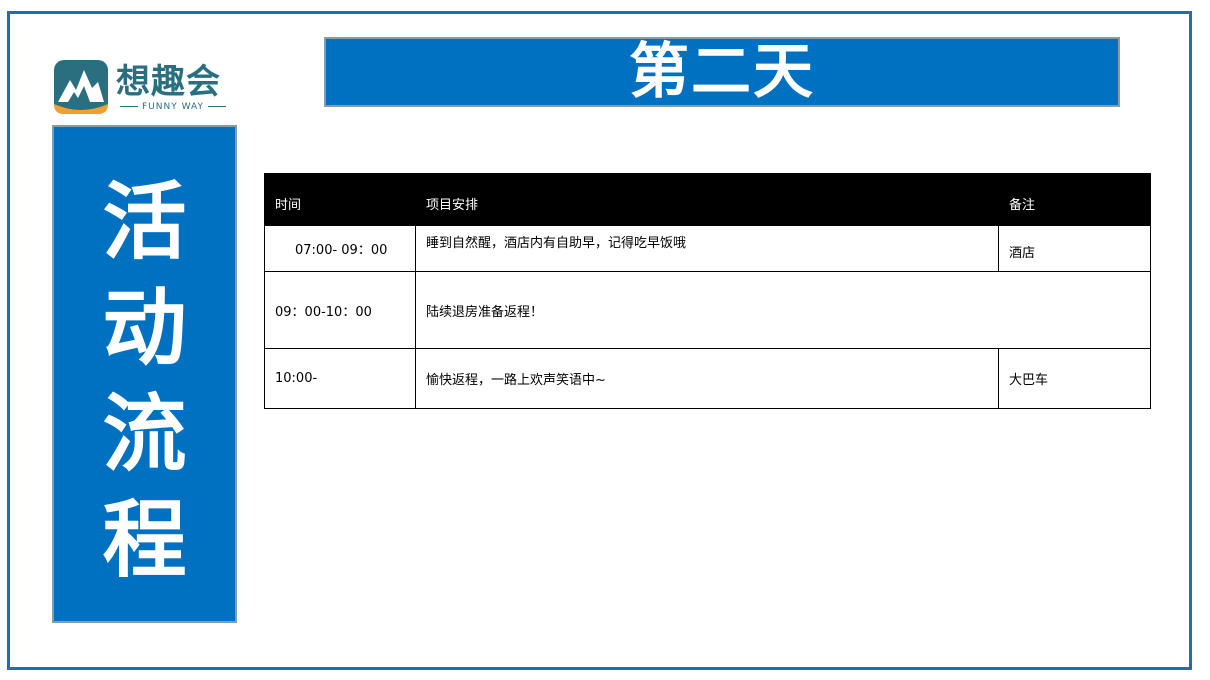 The width and height of the screenshot is (1210, 680). I want to click on side-label-panel: 活 动 流 程, so click(144, 374).